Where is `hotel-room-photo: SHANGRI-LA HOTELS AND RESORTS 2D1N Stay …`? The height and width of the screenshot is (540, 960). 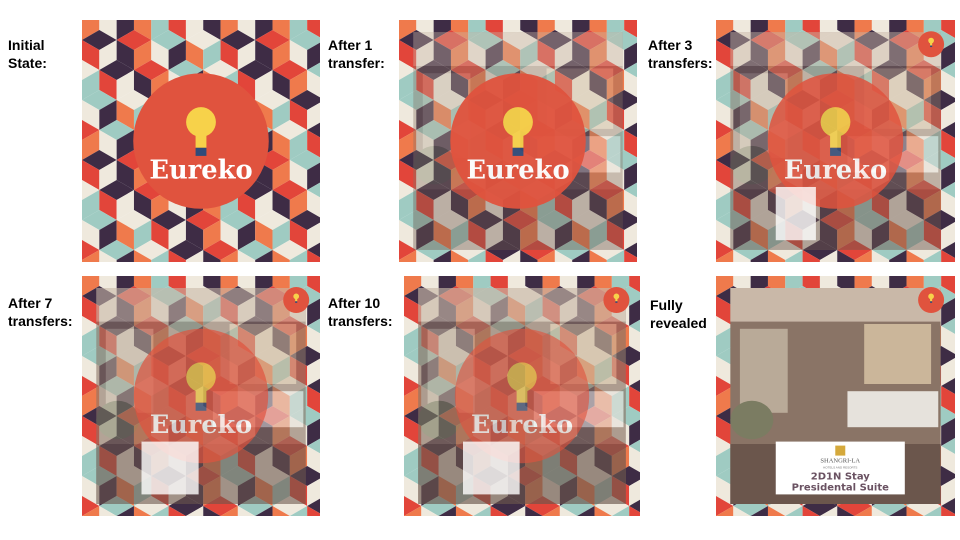 hotel-room-photo: SHANGRI-LA HOTELS AND RESORTS 2D1N Stay … is located at coordinates (835, 396).